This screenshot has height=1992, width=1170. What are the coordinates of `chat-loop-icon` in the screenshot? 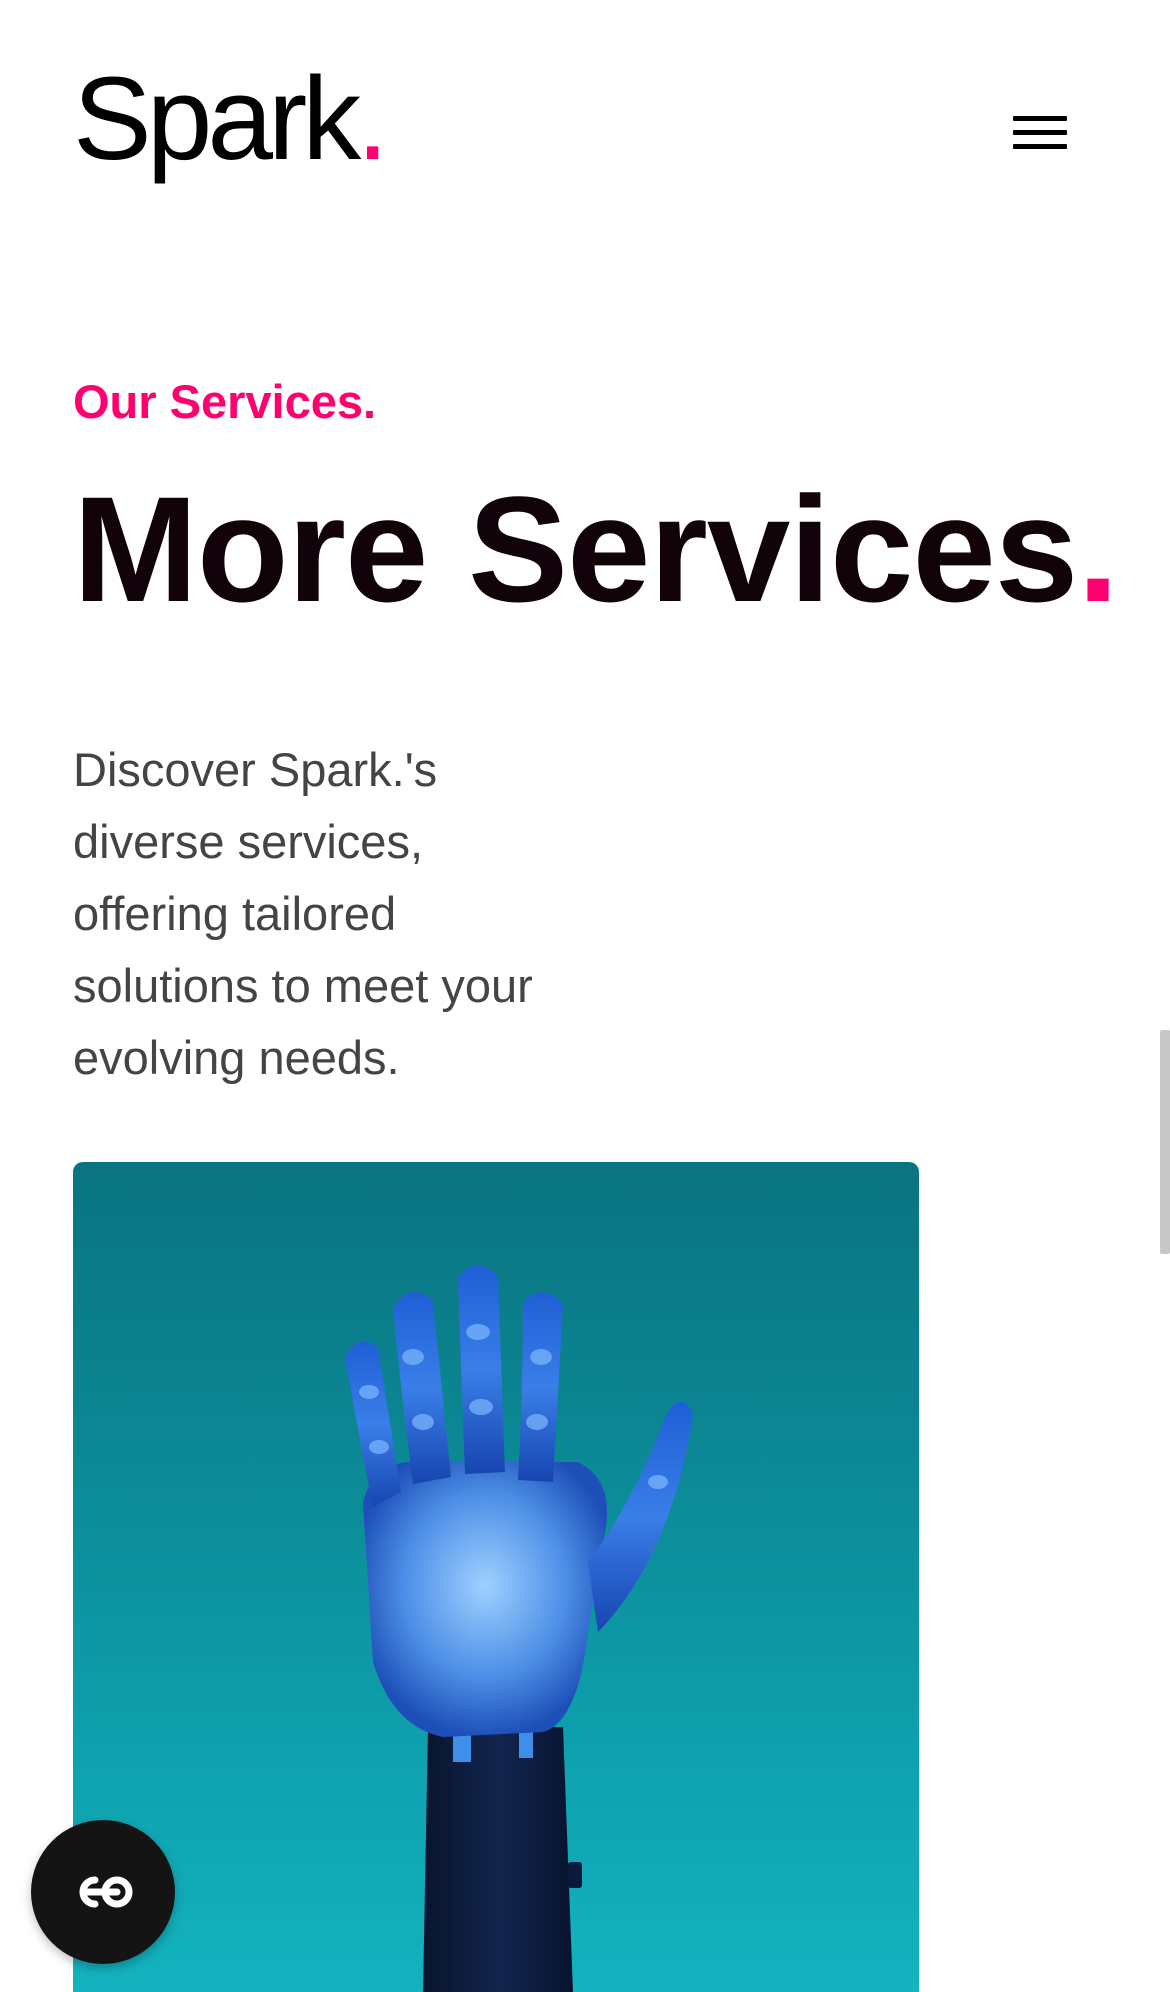 It's located at (103, 1892).